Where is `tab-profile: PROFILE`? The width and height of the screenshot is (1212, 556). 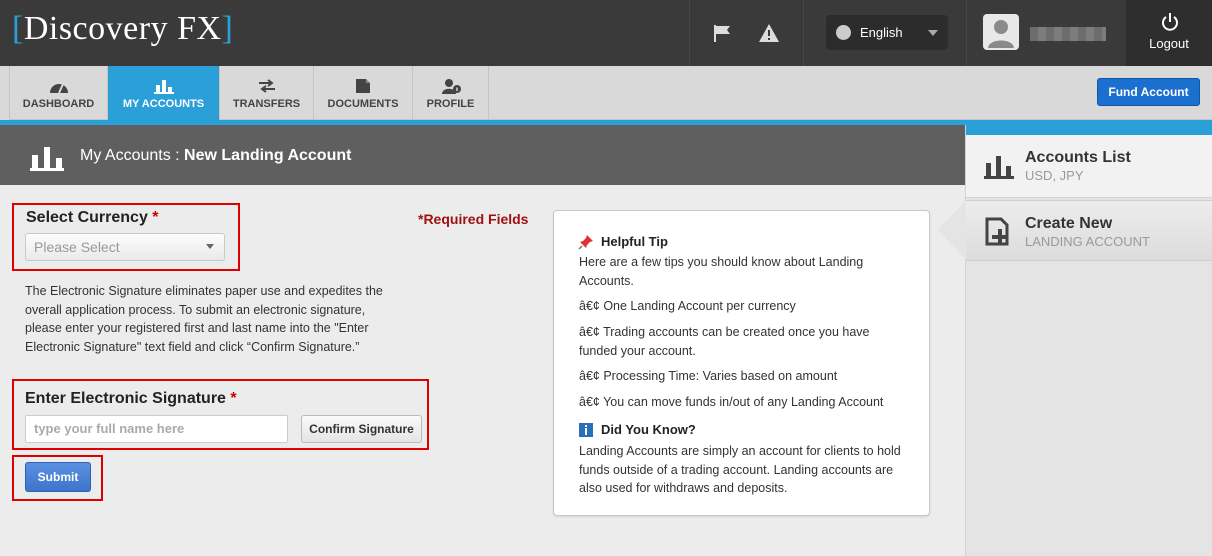 tab-profile: PROFILE is located at coordinates (451, 93).